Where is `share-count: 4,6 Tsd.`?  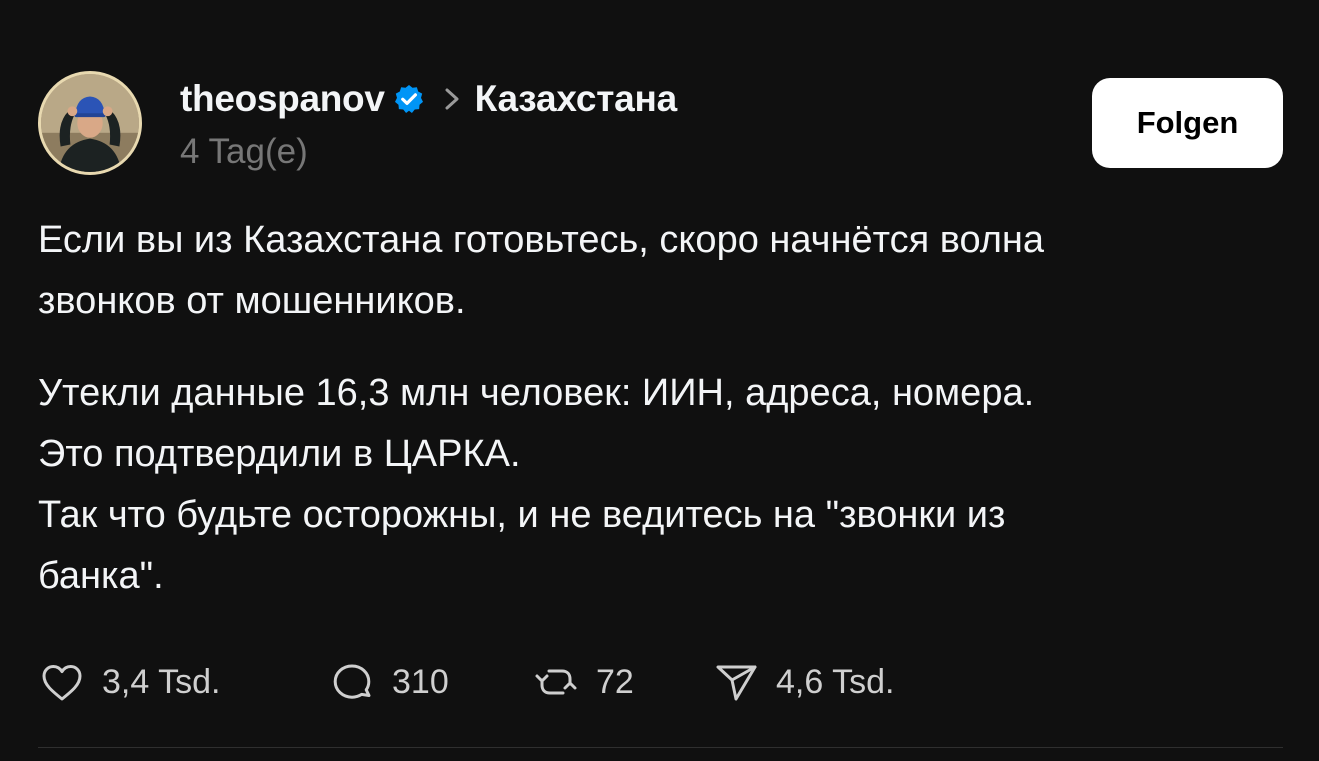
share-count: 4,6 Tsd. is located at coordinates (835, 681).